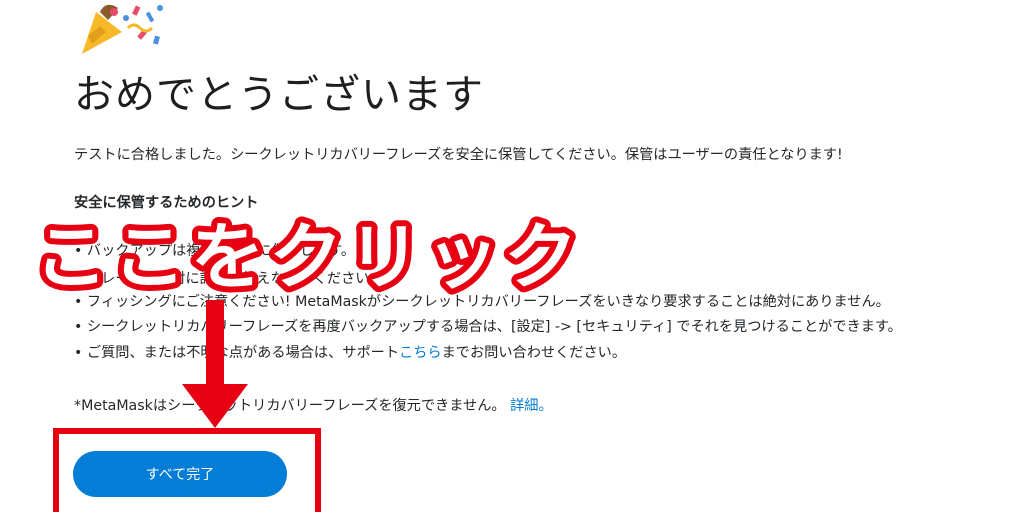  Describe the element at coordinates (187, 470) in the screenshot. I see `highlight-box` at that location.